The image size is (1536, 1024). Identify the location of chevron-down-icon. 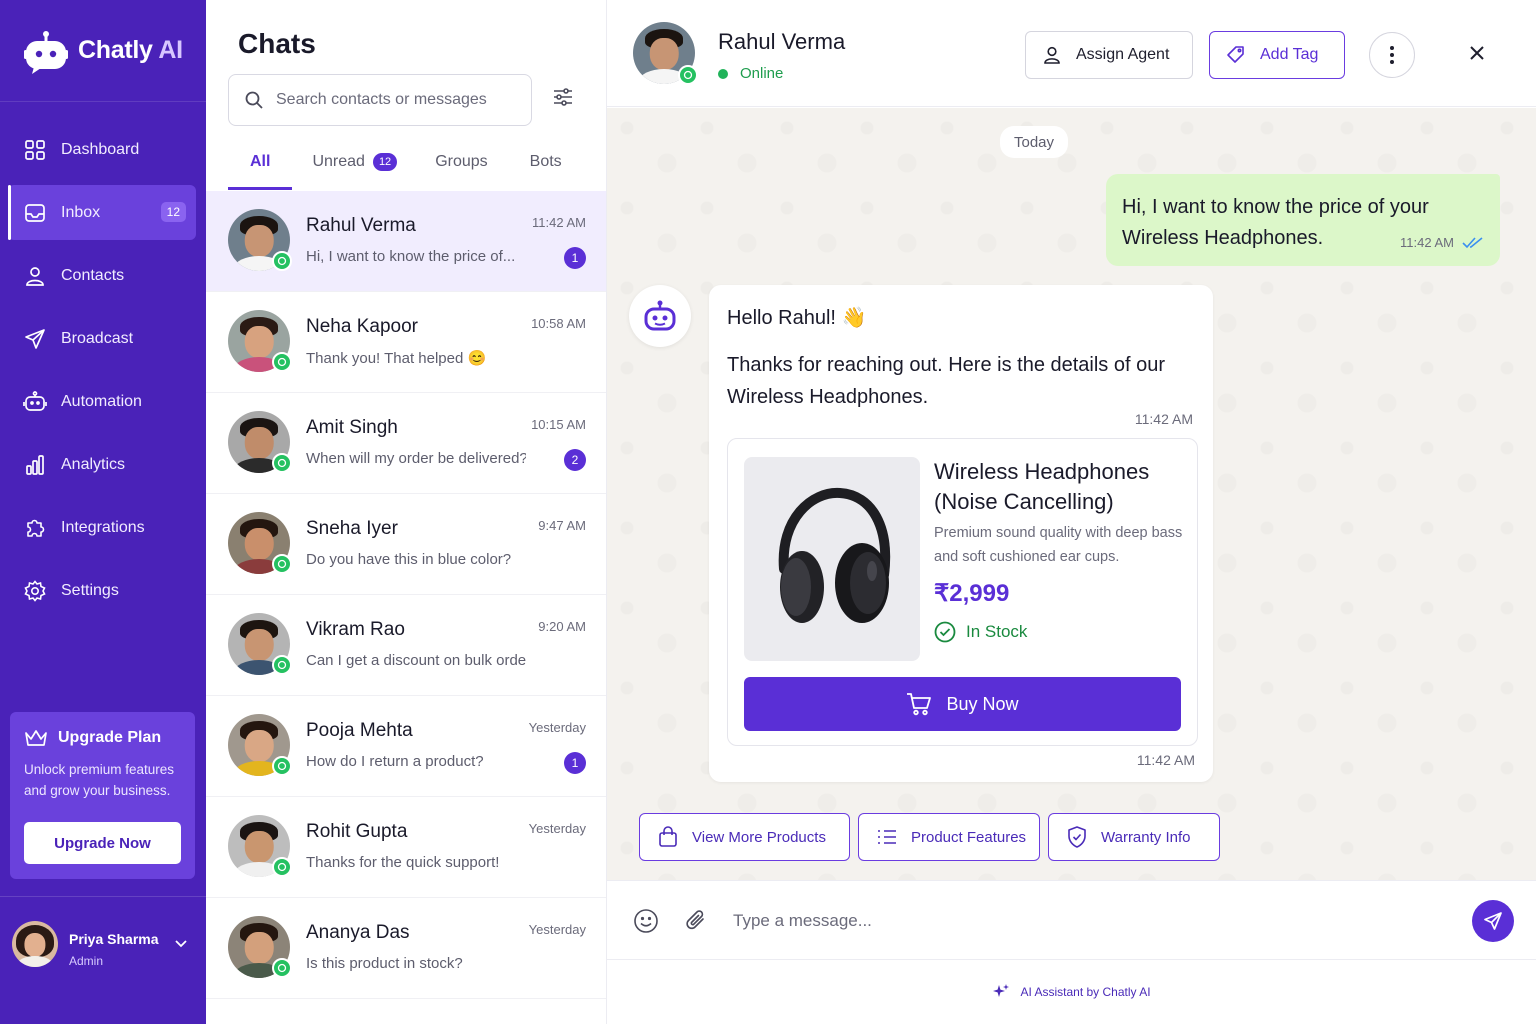
(181, 944).